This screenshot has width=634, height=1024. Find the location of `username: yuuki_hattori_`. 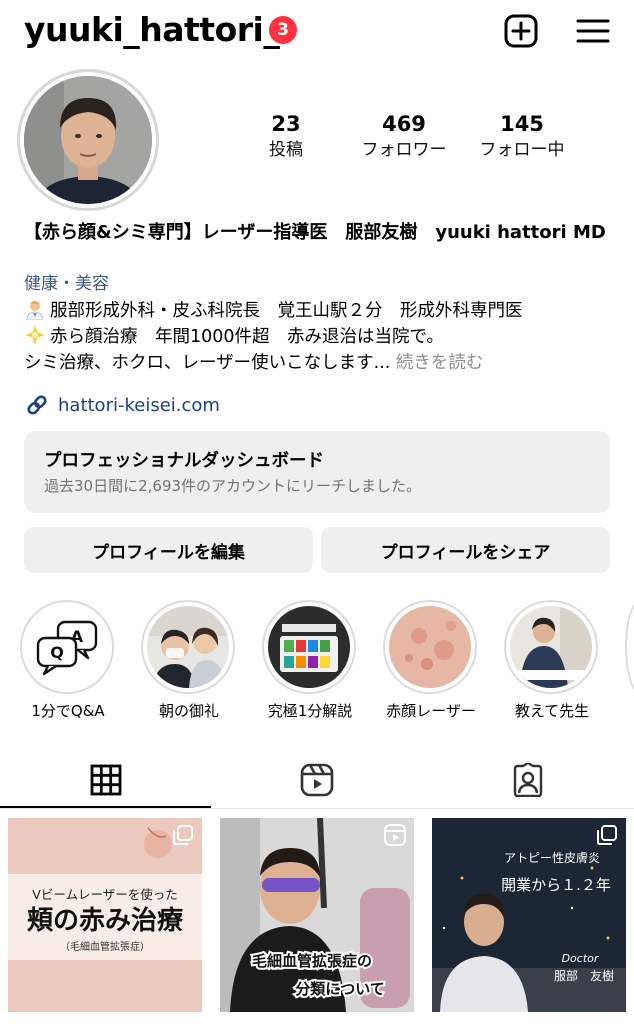

username: yuuki_hattori_ is located at coordinates (152, 29).